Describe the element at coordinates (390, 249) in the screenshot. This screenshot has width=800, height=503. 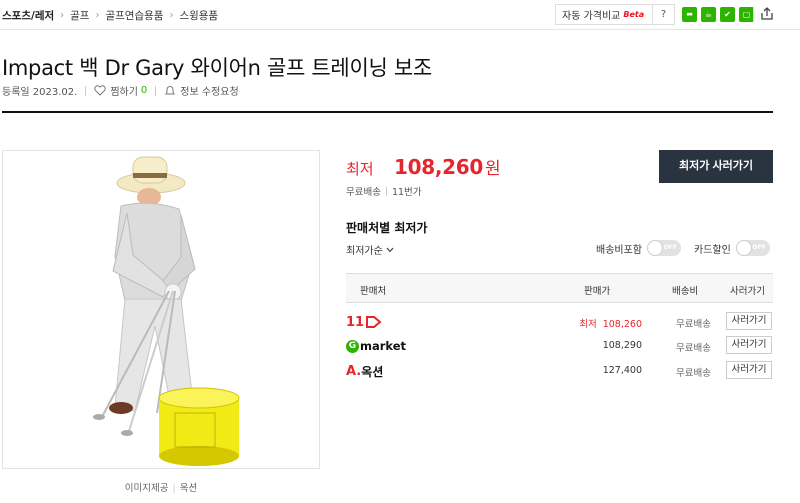
I see `chevron-down-icon` at that location.